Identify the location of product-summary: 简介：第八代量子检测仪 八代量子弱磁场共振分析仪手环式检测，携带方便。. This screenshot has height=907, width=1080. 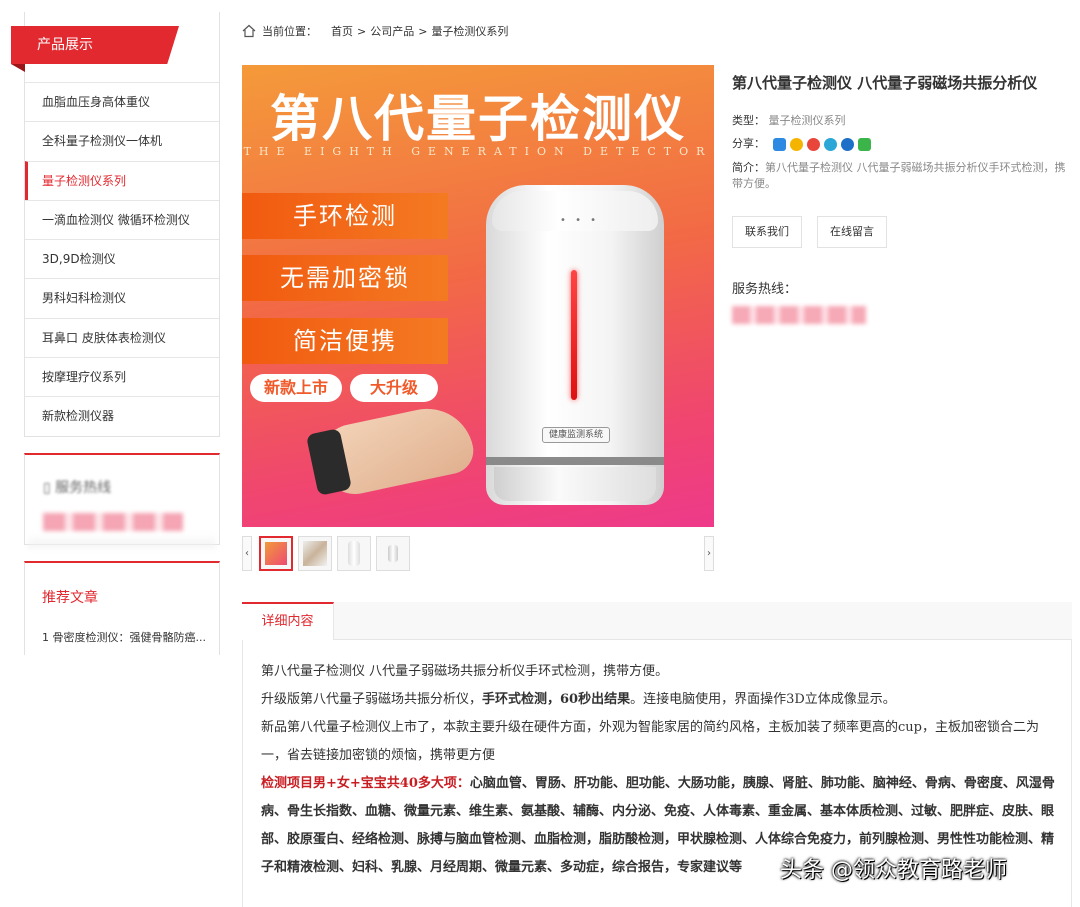
(902, 176).